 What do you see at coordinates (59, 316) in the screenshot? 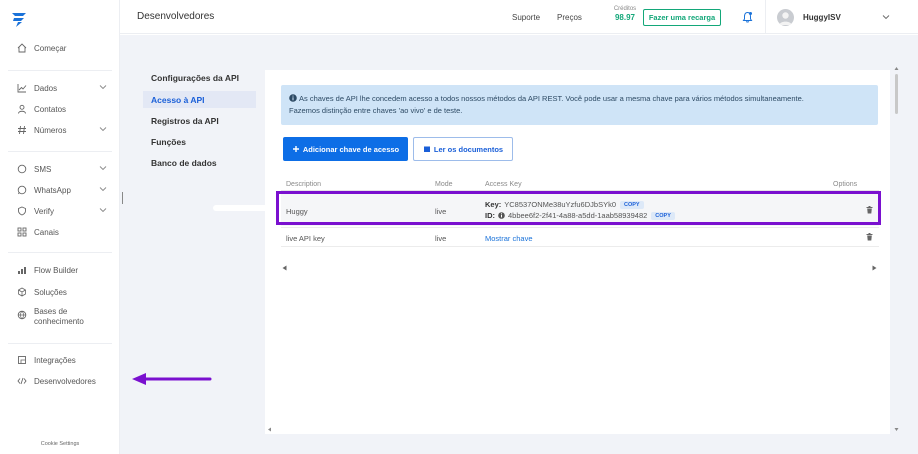
I see `sidebar-item-label: Bases de conhecimento` at bounding box center [59, 316].